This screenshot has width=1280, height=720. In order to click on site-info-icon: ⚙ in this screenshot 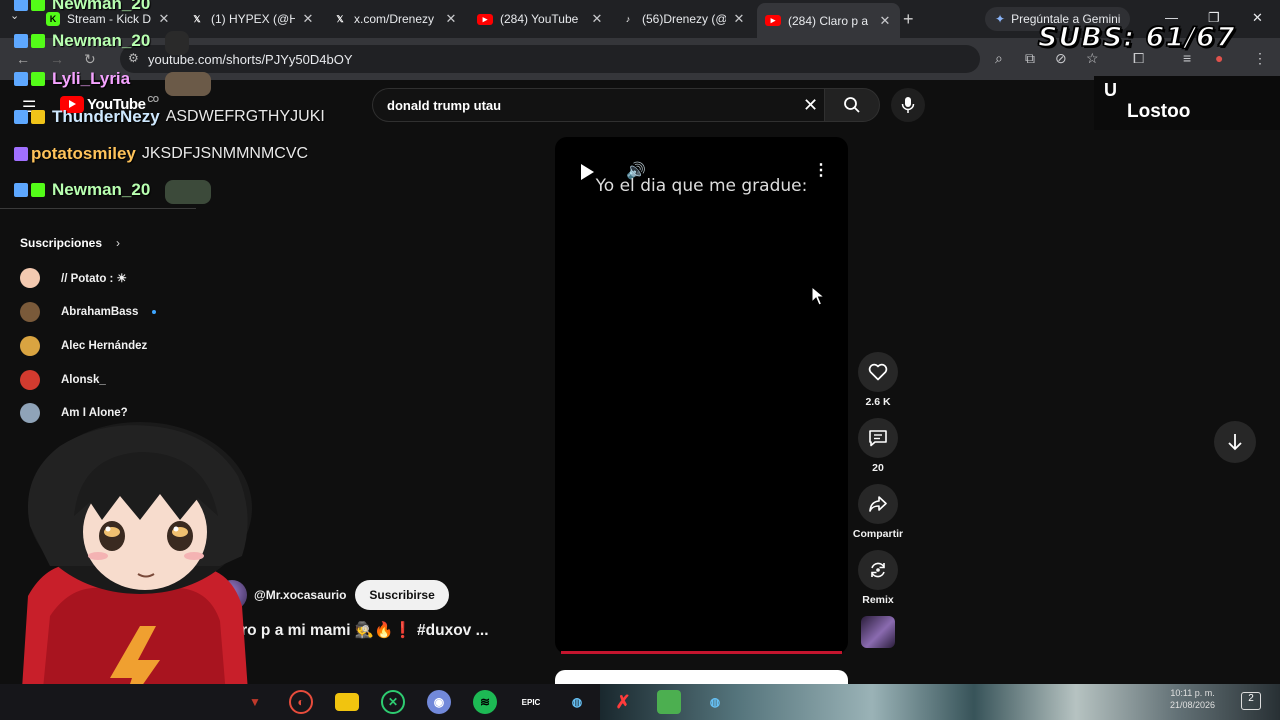, I will do `click(133, 58)`.